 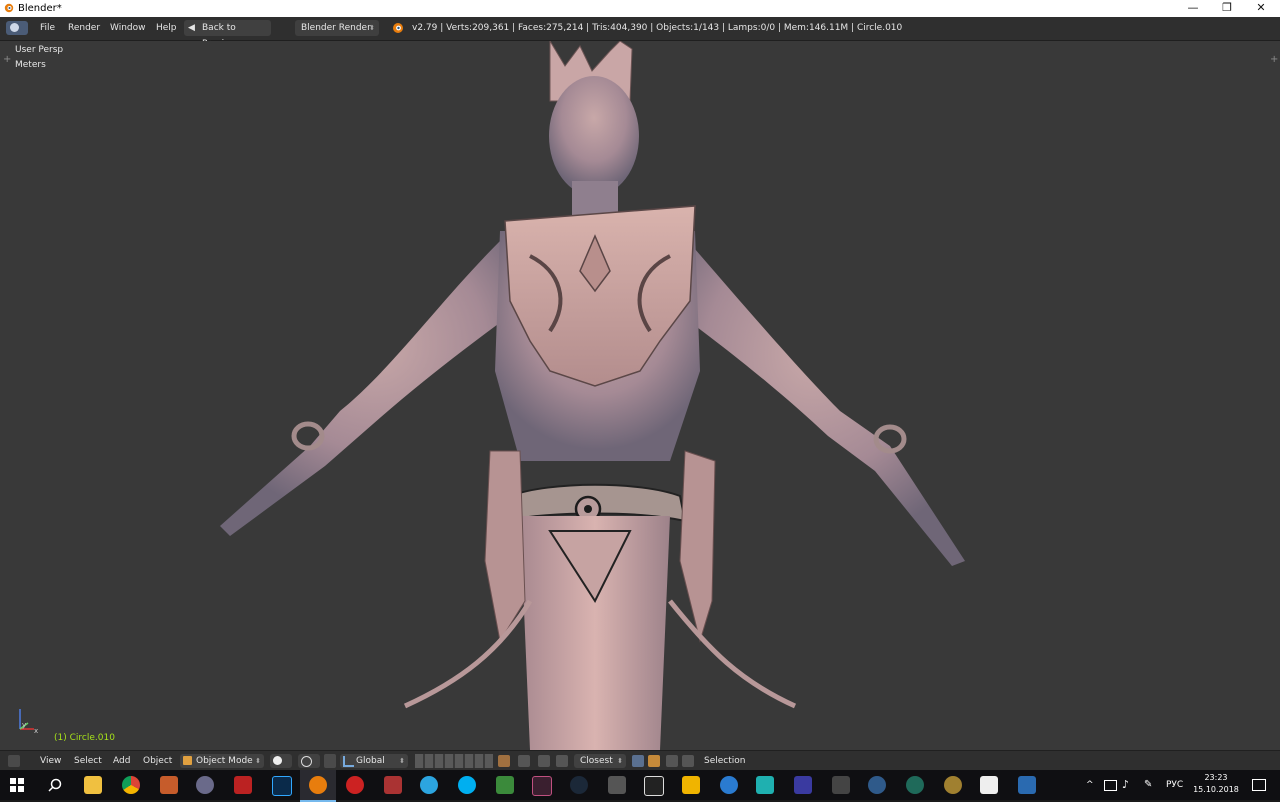 I want to click on transform-orientation-select: Global ⬍, so click(x=374, y=761).